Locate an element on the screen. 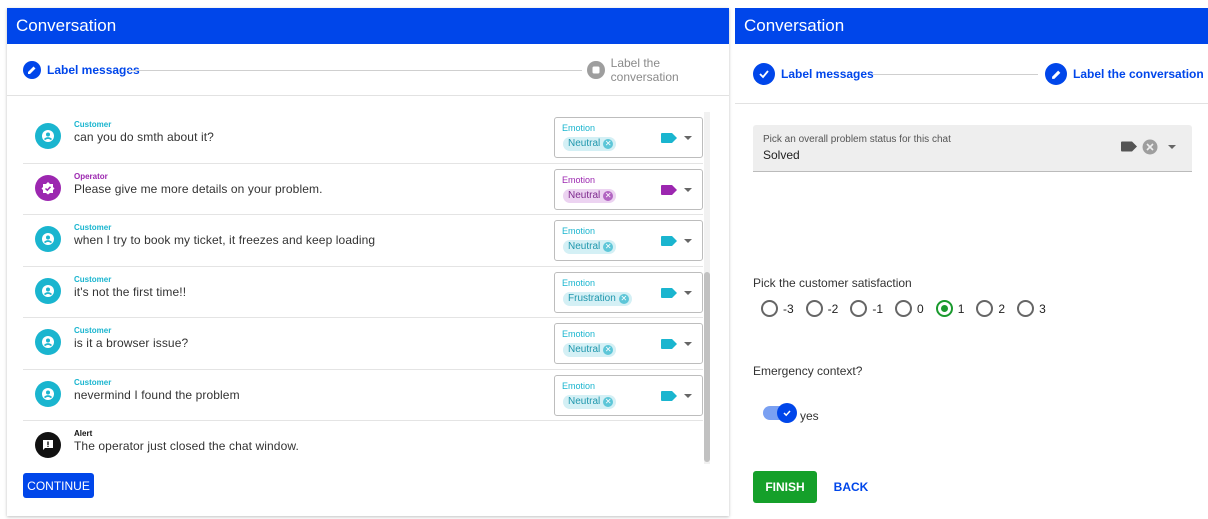 This screenshot has width=1208, height=519. satisfaction-option: 3 is located at coordinates (1031, 308).